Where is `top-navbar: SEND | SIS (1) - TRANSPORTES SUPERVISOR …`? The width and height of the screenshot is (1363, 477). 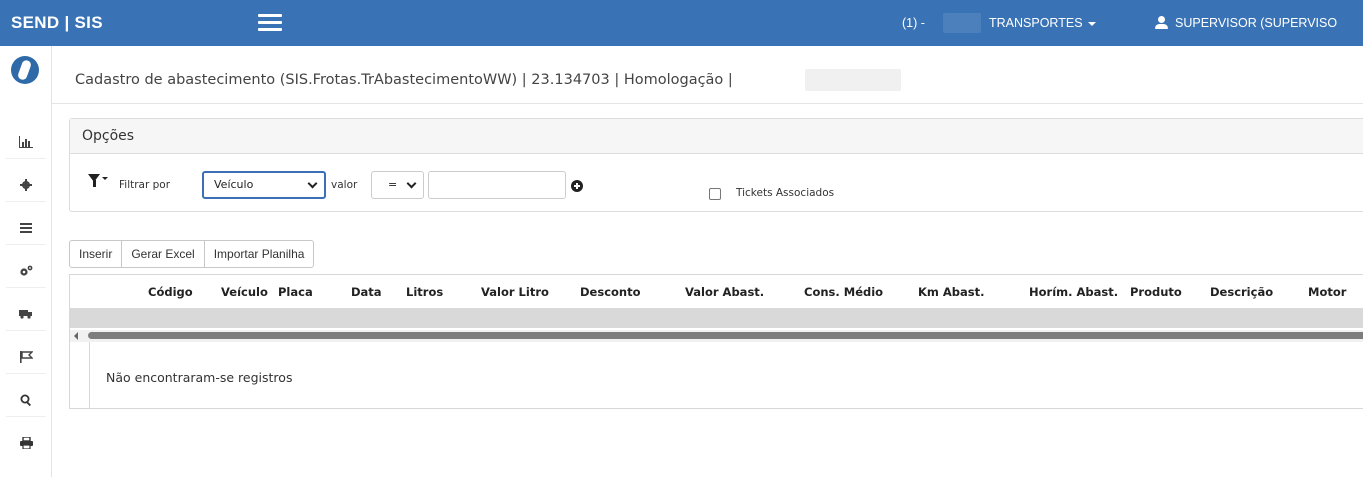 top-navbar: SEND | SIS (1) - TRANSPORTES SUPERVISOR … is located at coordinates (681, 23).